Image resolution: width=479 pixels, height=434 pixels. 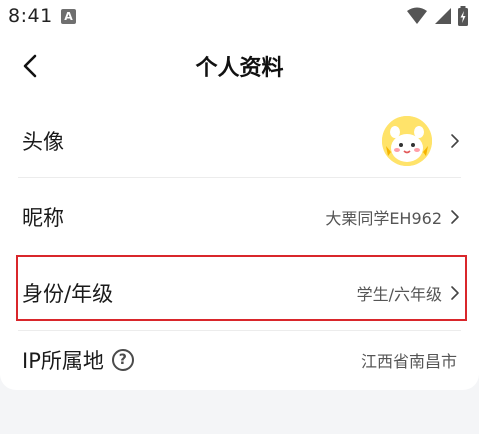 I want to click on page-title: 个人资料, so click(x=239, y=68).